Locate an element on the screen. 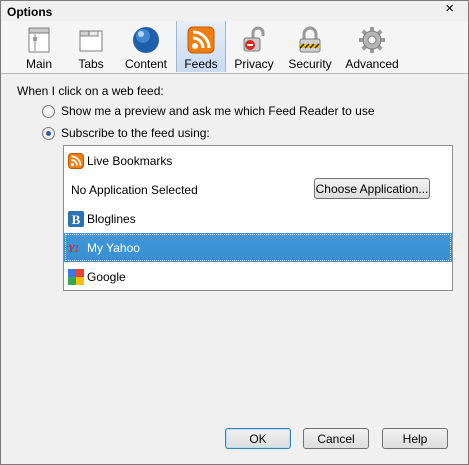 This screenshot has width=469, height=465. tab-content: Content is located at coordinates (146, 46).